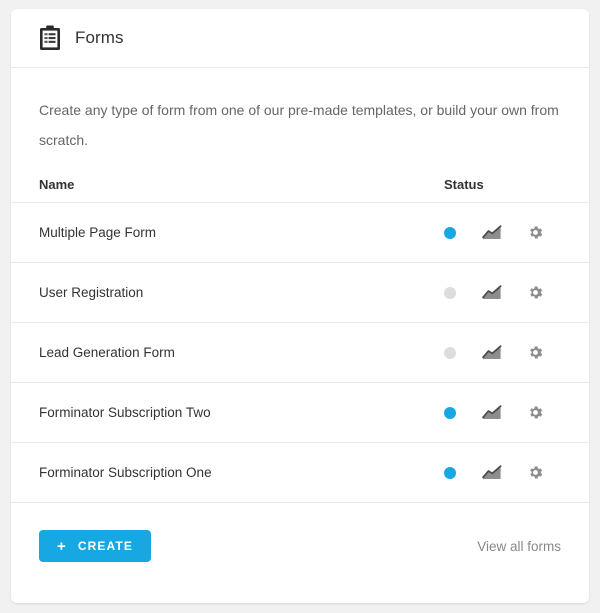 This screenshot has width=600, height=613. I want to click on table-row: User Registration, so click(300, 293).